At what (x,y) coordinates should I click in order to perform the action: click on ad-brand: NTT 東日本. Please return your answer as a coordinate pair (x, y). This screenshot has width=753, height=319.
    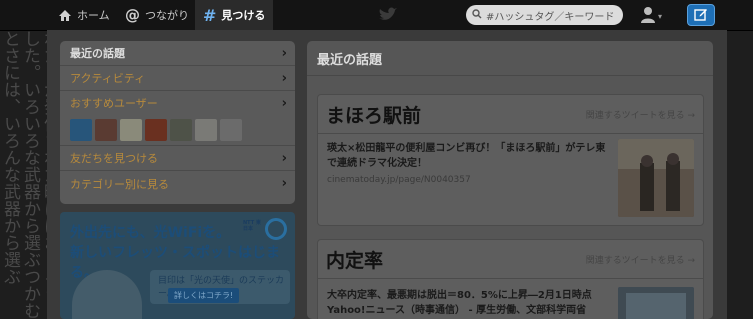
    Looking at the image, I should click on (252, 226).